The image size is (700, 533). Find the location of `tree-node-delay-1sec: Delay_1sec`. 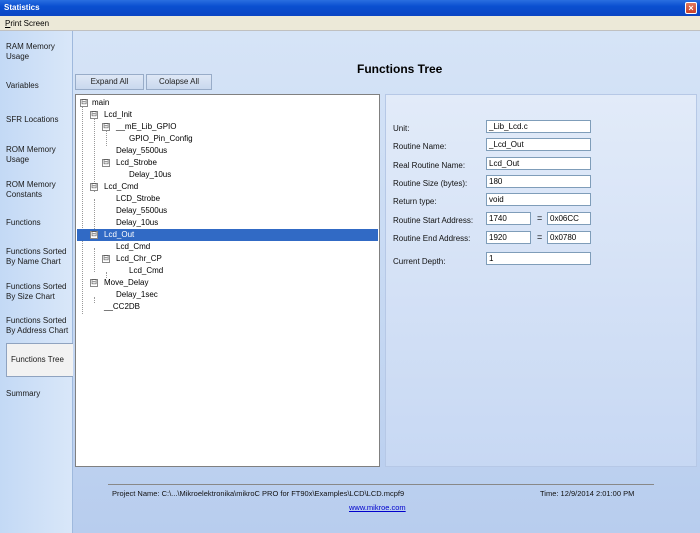

tree-node-delay-1sec: Delay_1sec is located at coordinates (137, 295).